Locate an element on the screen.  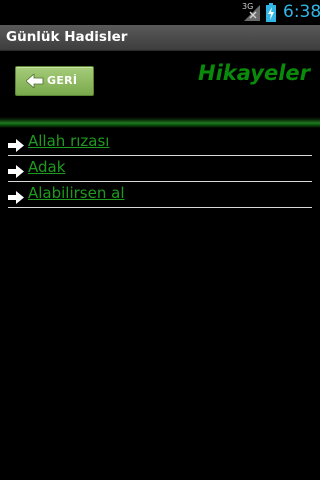
app-title-bar: Günlük Hadisler is located at coordinates (160, 38).